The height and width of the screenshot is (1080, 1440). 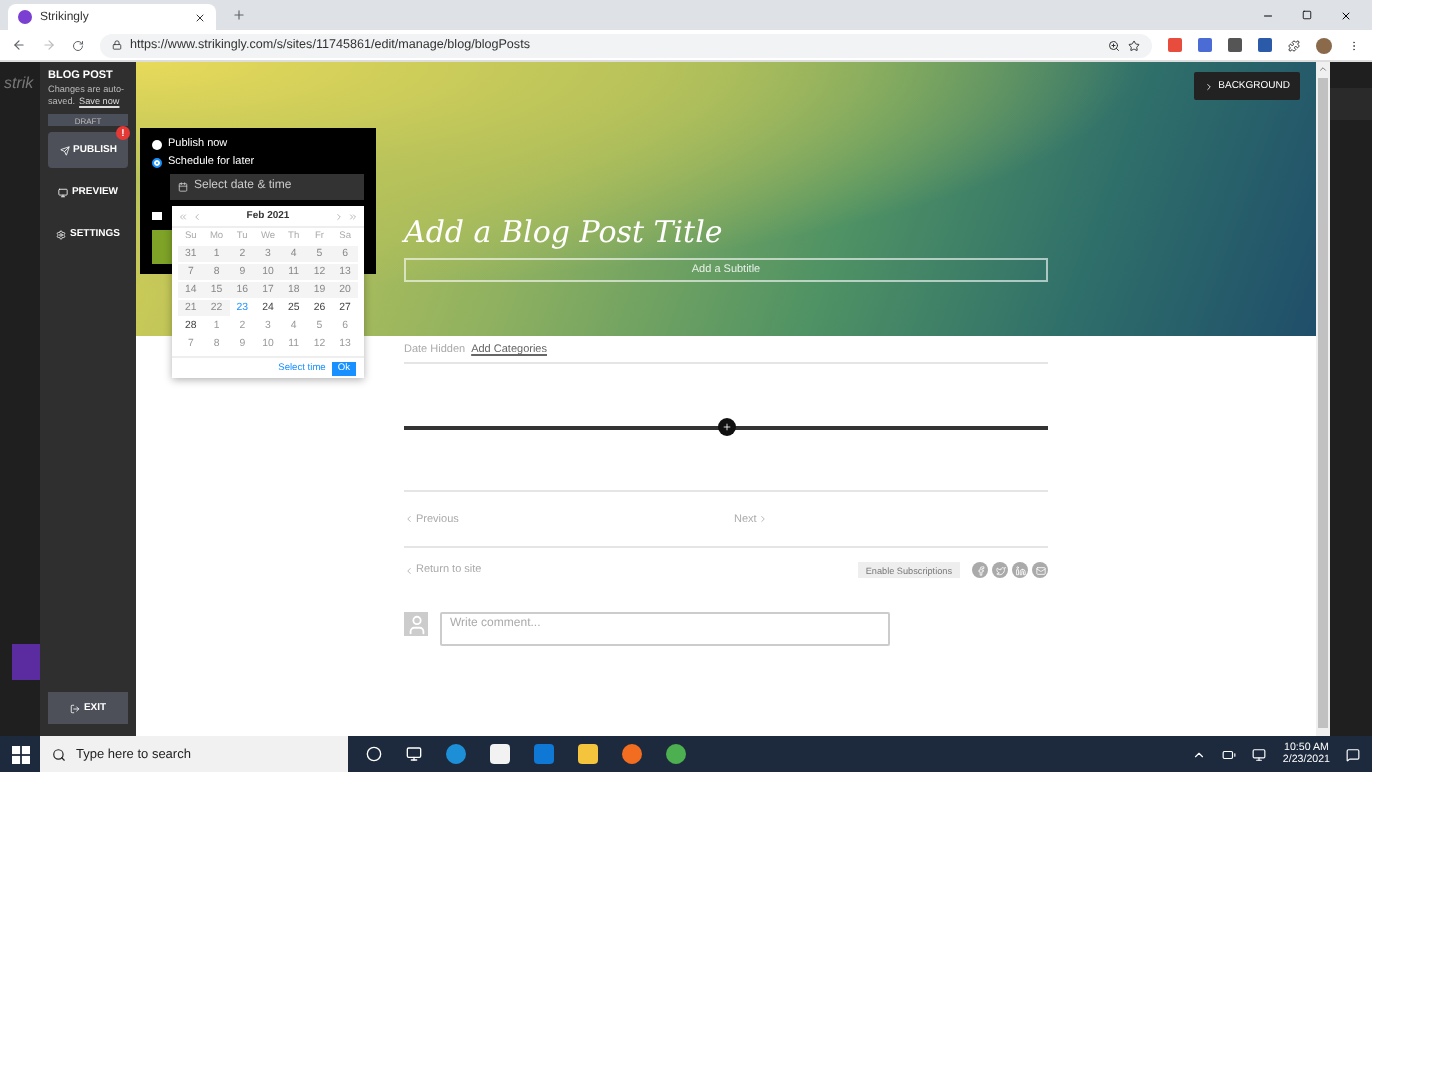 What do you see at coordinates (19, 83) in the screenshot?
I see `logo-text: strik` at bounding box center [19, 83].